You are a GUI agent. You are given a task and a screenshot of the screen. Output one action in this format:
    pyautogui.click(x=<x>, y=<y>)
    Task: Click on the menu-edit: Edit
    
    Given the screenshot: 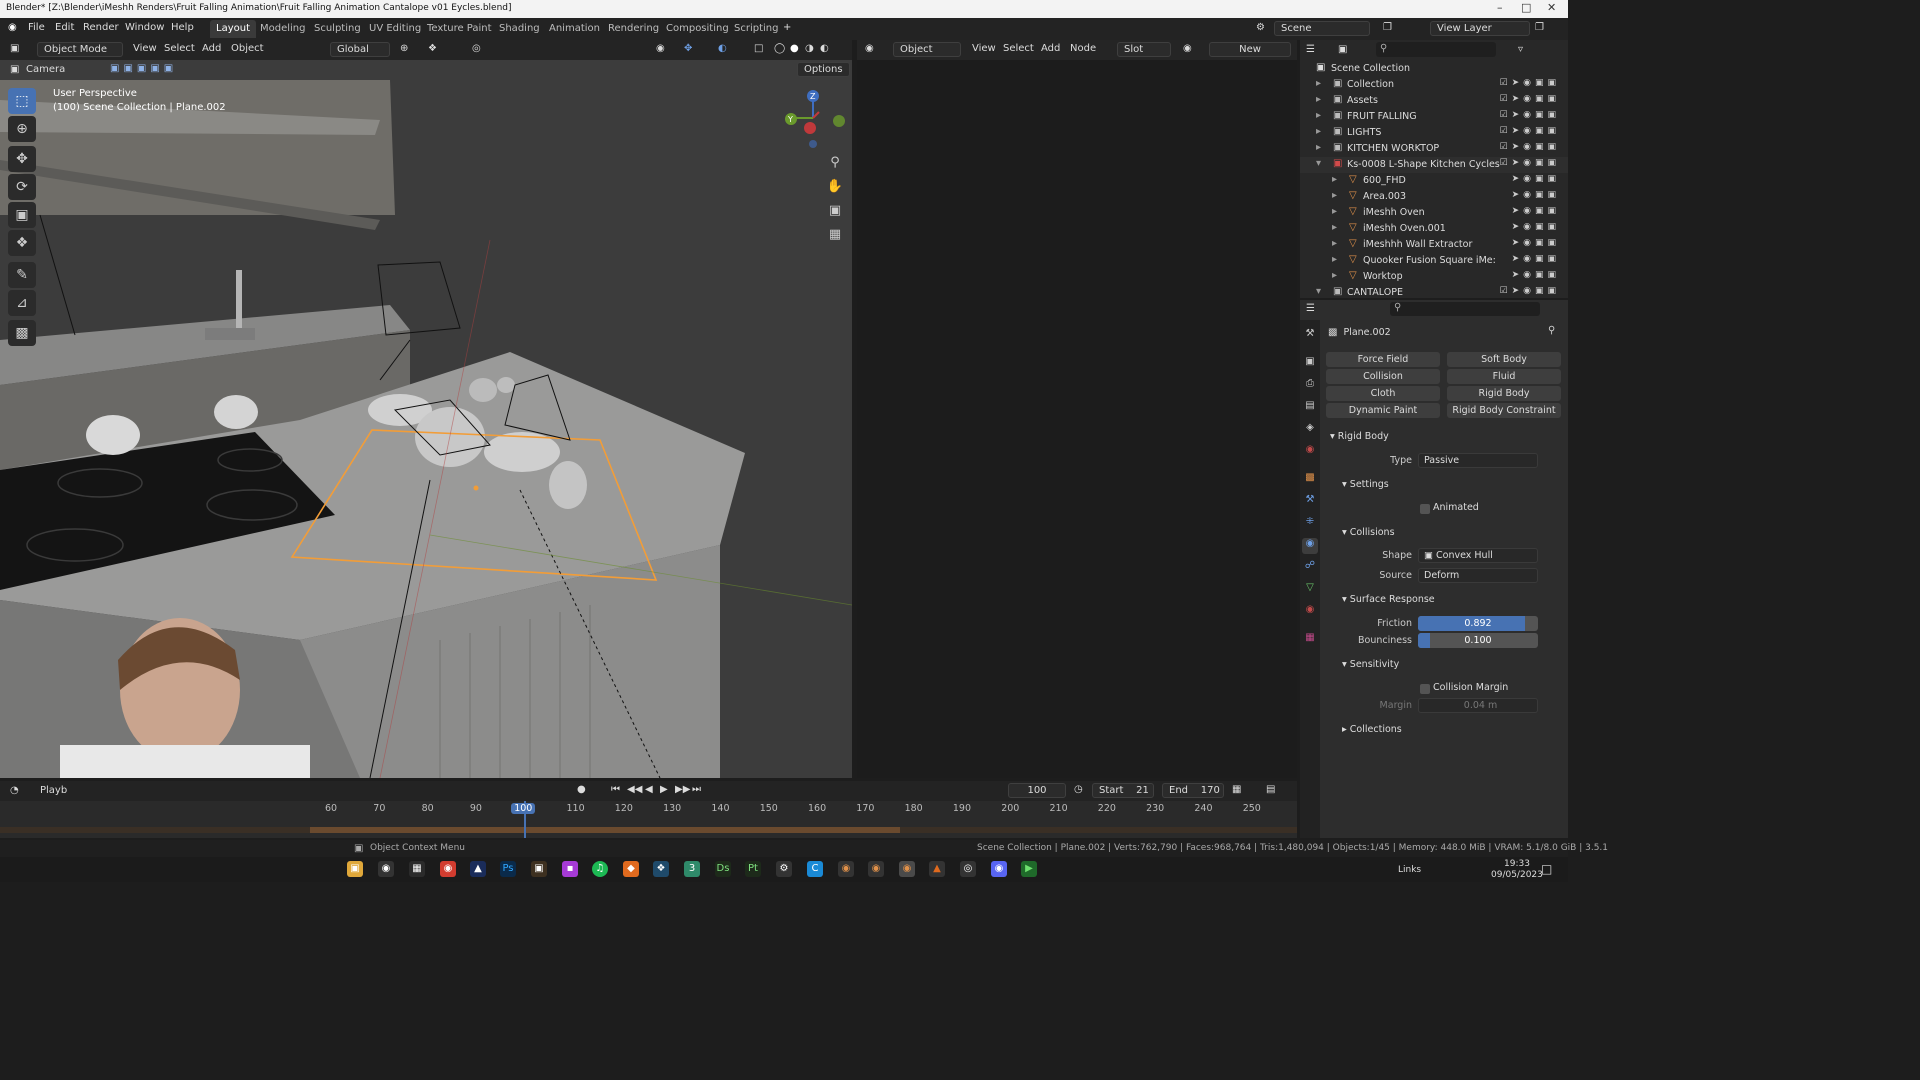 What is the action you would take?
    pyautogui.click(x=64, y=27)
    